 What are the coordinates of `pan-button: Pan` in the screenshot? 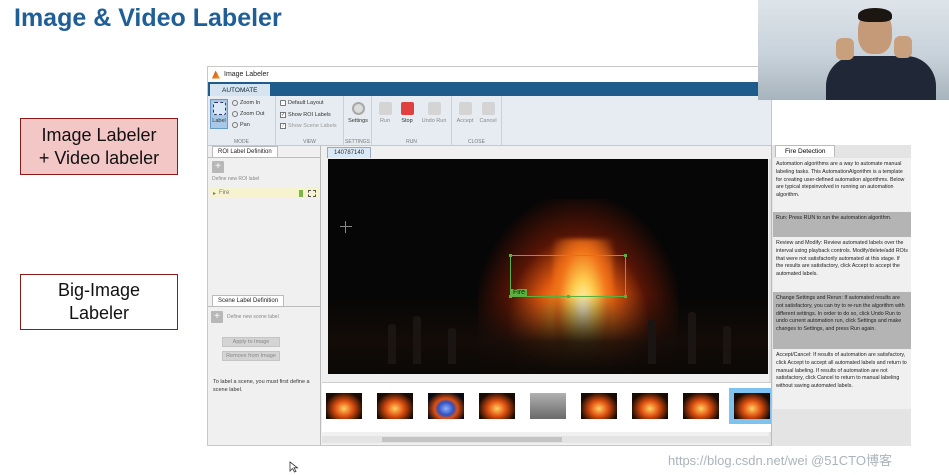 It's located at (241, 125).